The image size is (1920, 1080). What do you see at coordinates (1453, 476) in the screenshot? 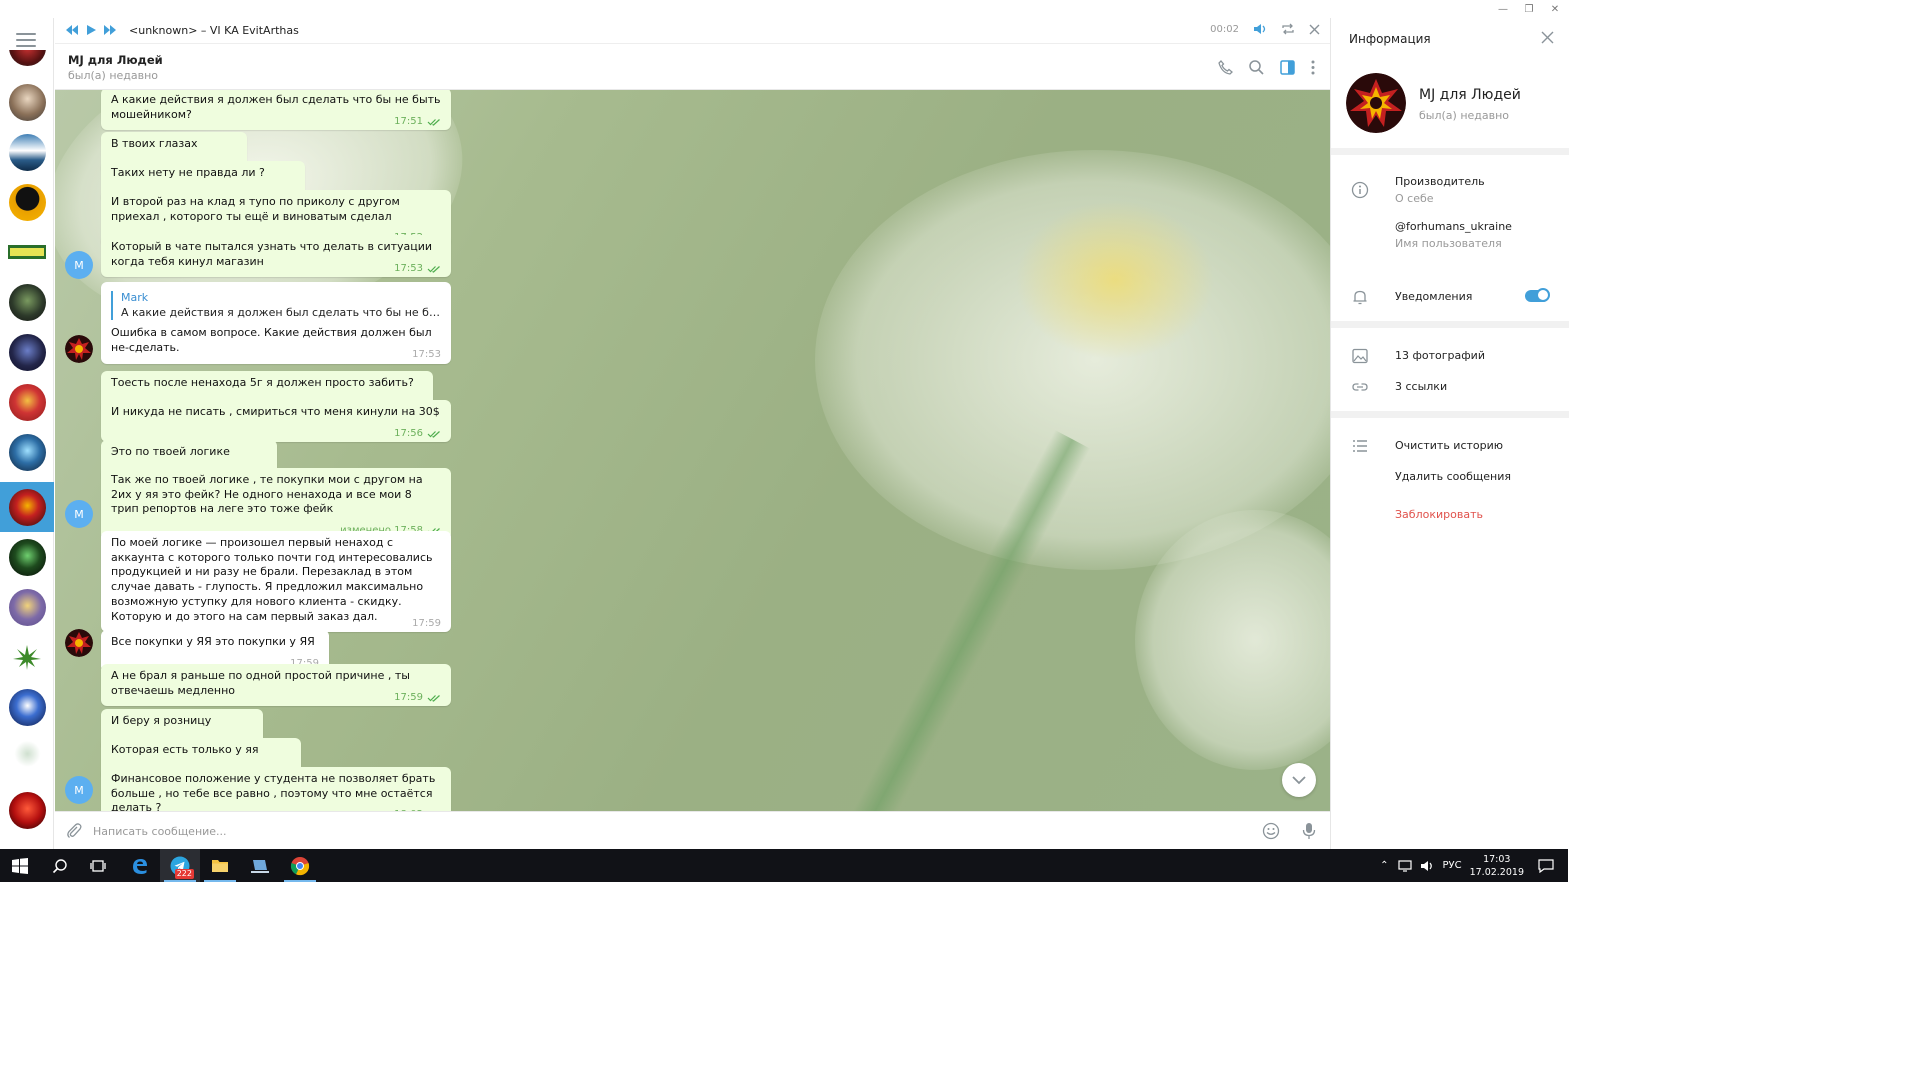
I see `delete-messages-button: Удалить сообщения` at bounding box center [1453, 476].